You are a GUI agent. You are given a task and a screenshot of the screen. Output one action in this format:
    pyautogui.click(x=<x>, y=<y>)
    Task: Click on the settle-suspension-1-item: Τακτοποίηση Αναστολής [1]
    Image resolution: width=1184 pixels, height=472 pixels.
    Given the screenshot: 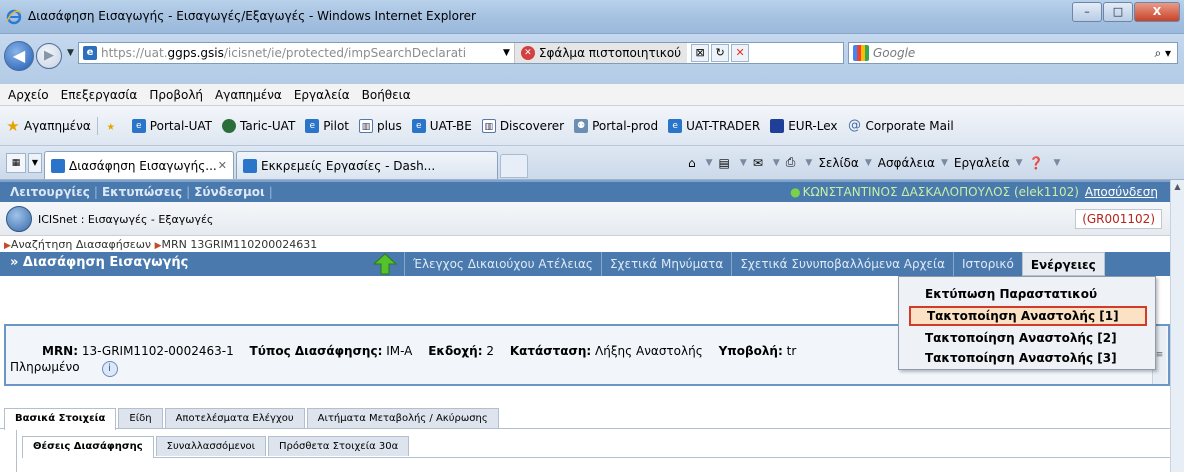 What is the action you would take?
    pyautogui.click(x=1028, y=316)
    